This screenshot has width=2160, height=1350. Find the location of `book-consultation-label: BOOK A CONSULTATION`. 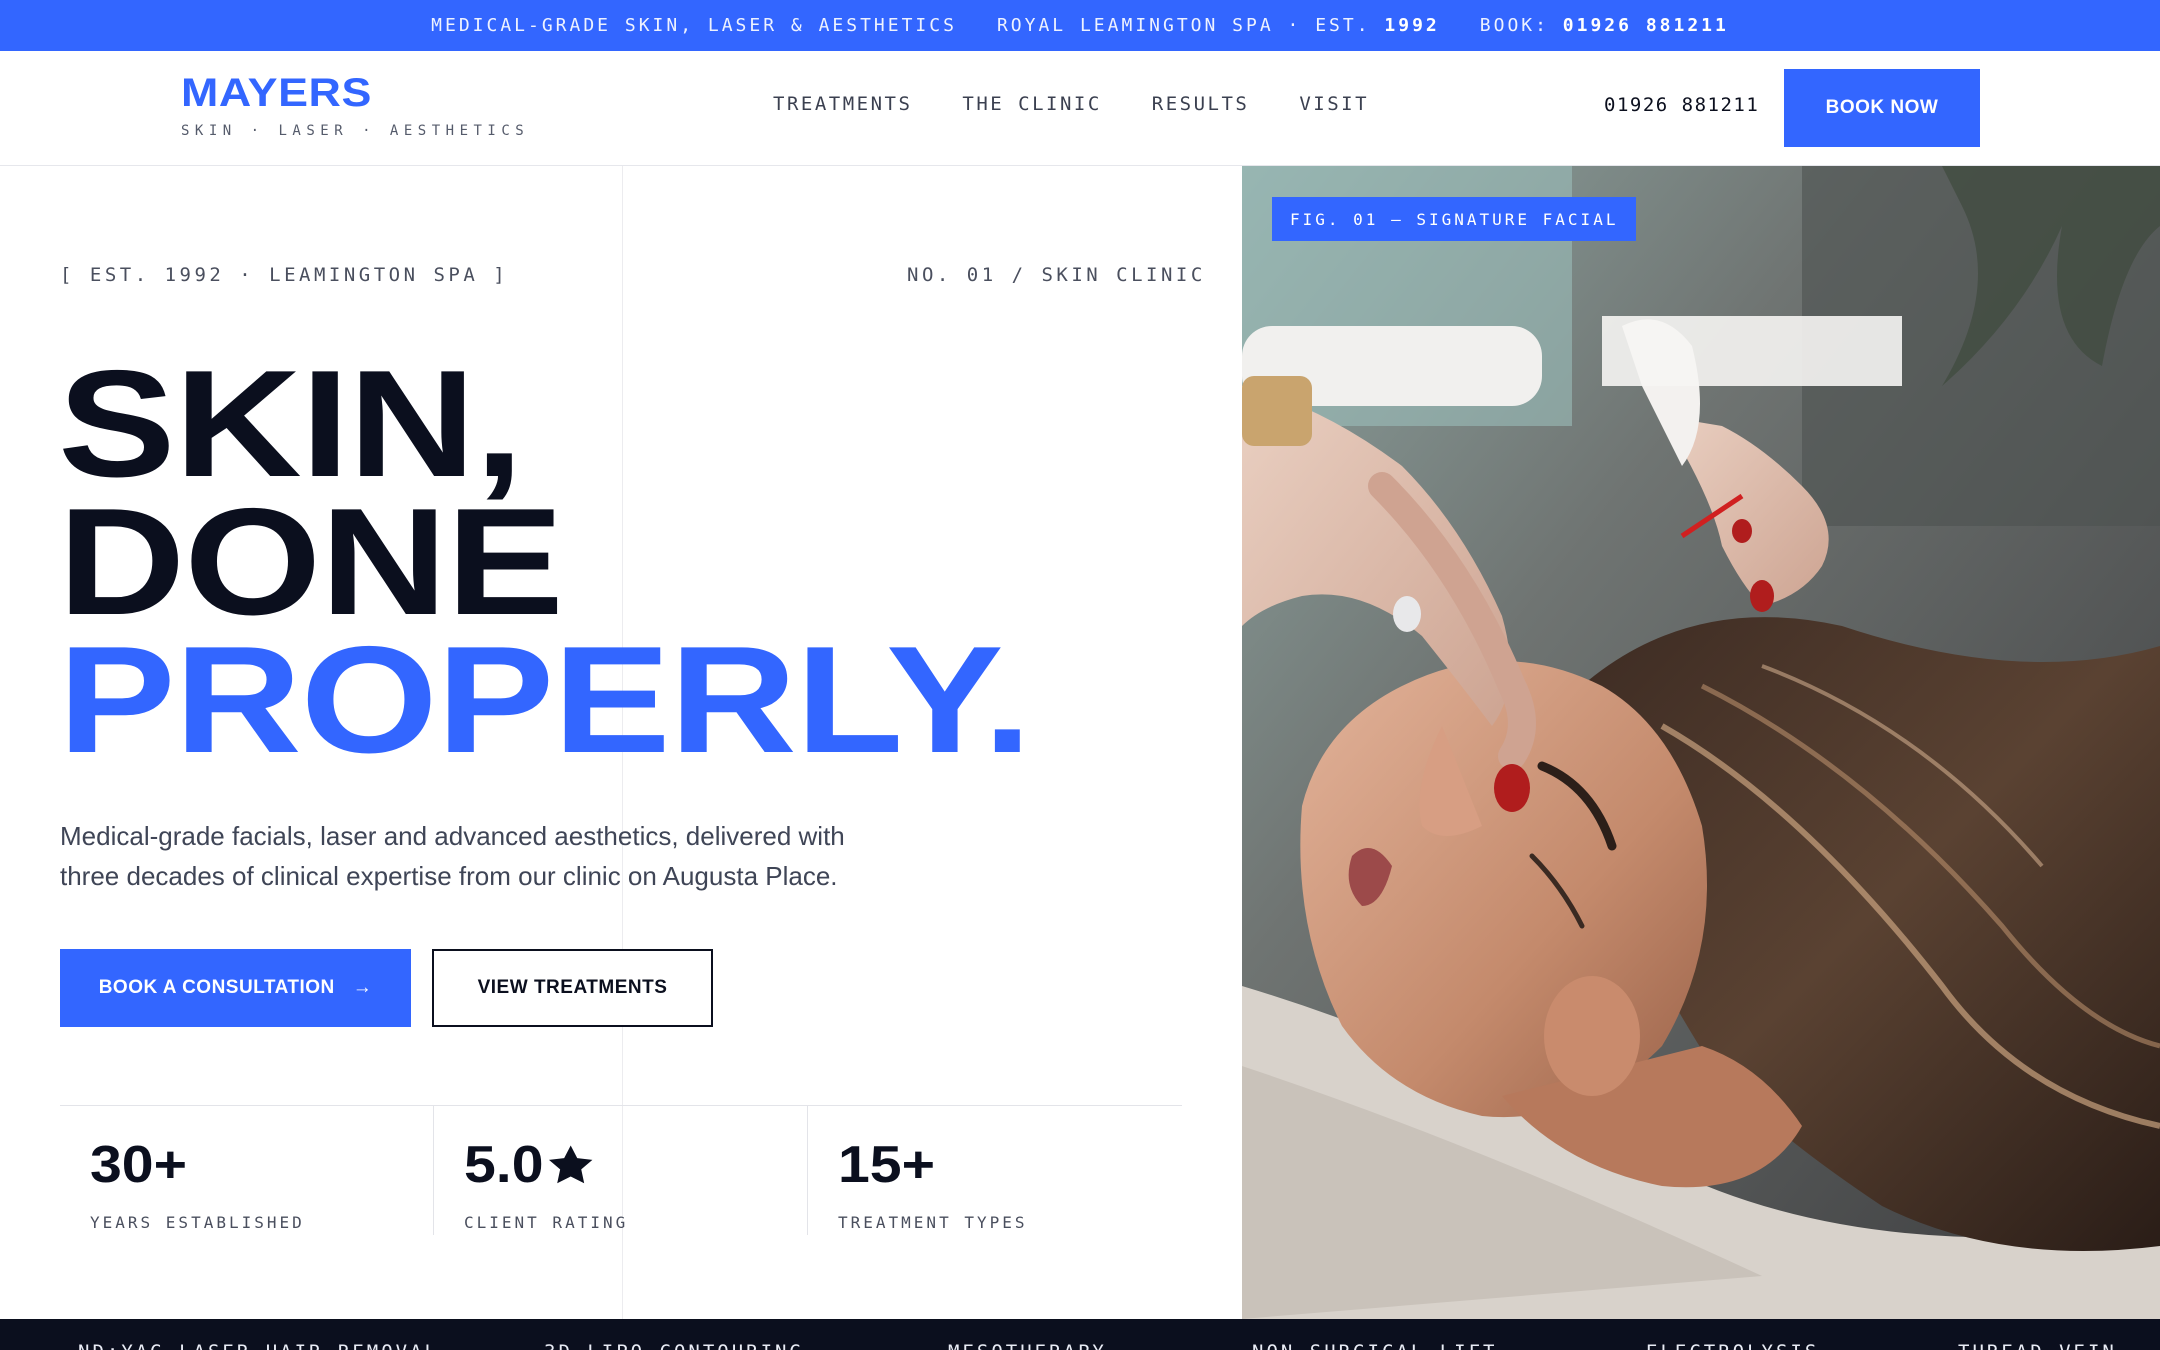

book-consultation-label: BOOK A CONSULTATION is located at coordinates (216, 987).